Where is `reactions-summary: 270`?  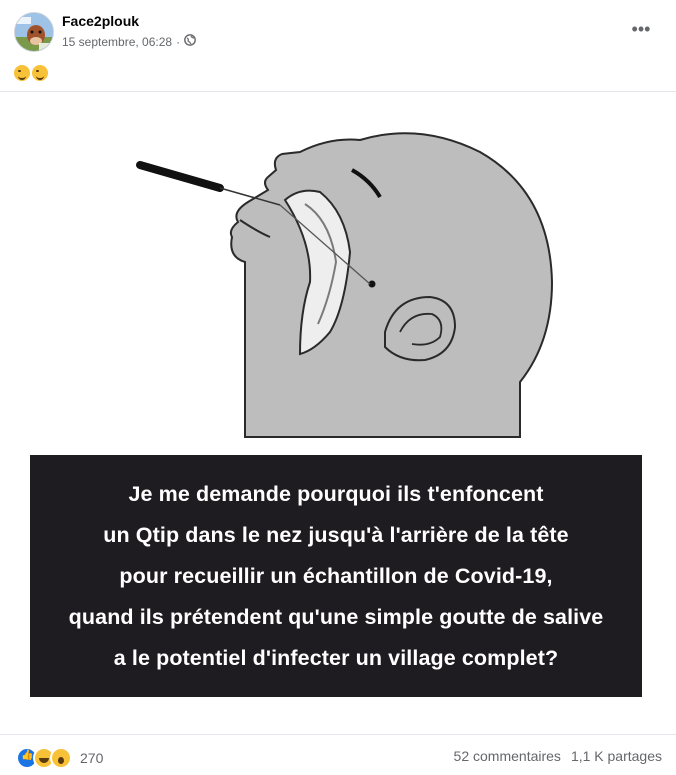 reactions-summary: 270 is located at coordinates (59, 758).